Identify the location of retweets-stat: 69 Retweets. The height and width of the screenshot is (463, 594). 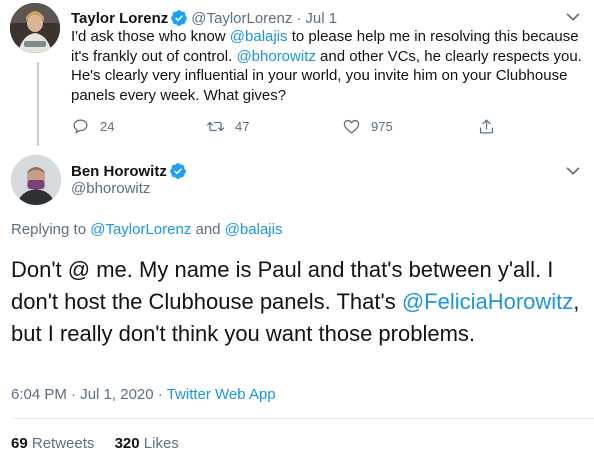
(52, 443).